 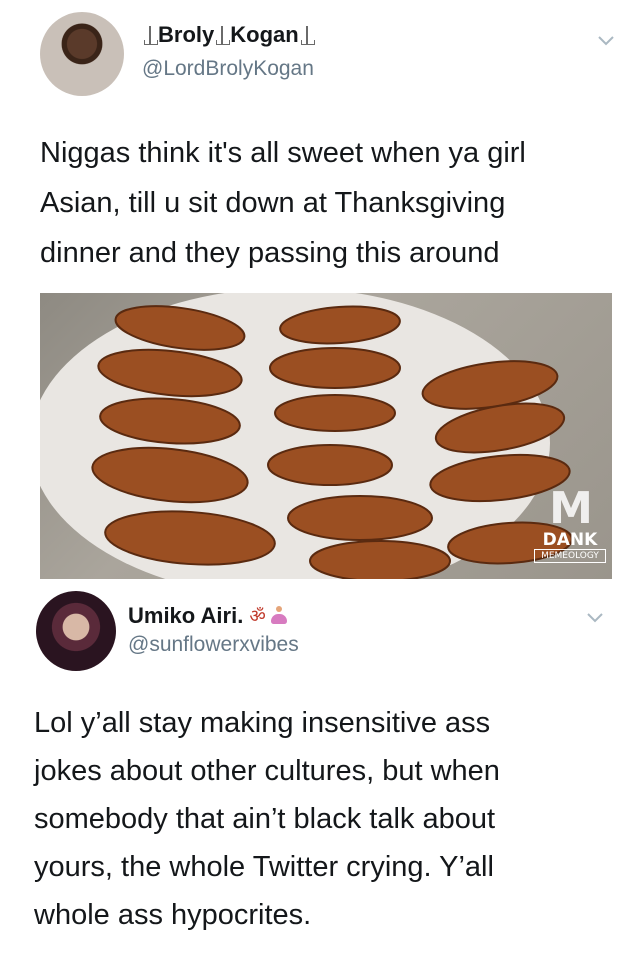 I want to click on watermark-logo: M, so click(x=571, y=508).